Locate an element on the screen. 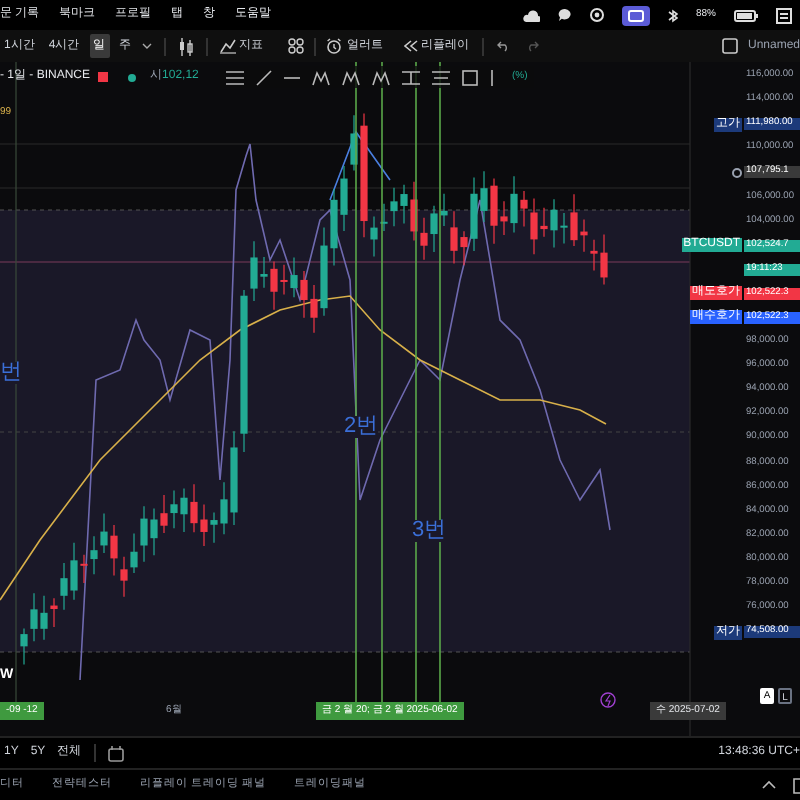 The height and width of the screenshot is (800, 800). chart-note: 3번 is located at coordinates (429, 531).